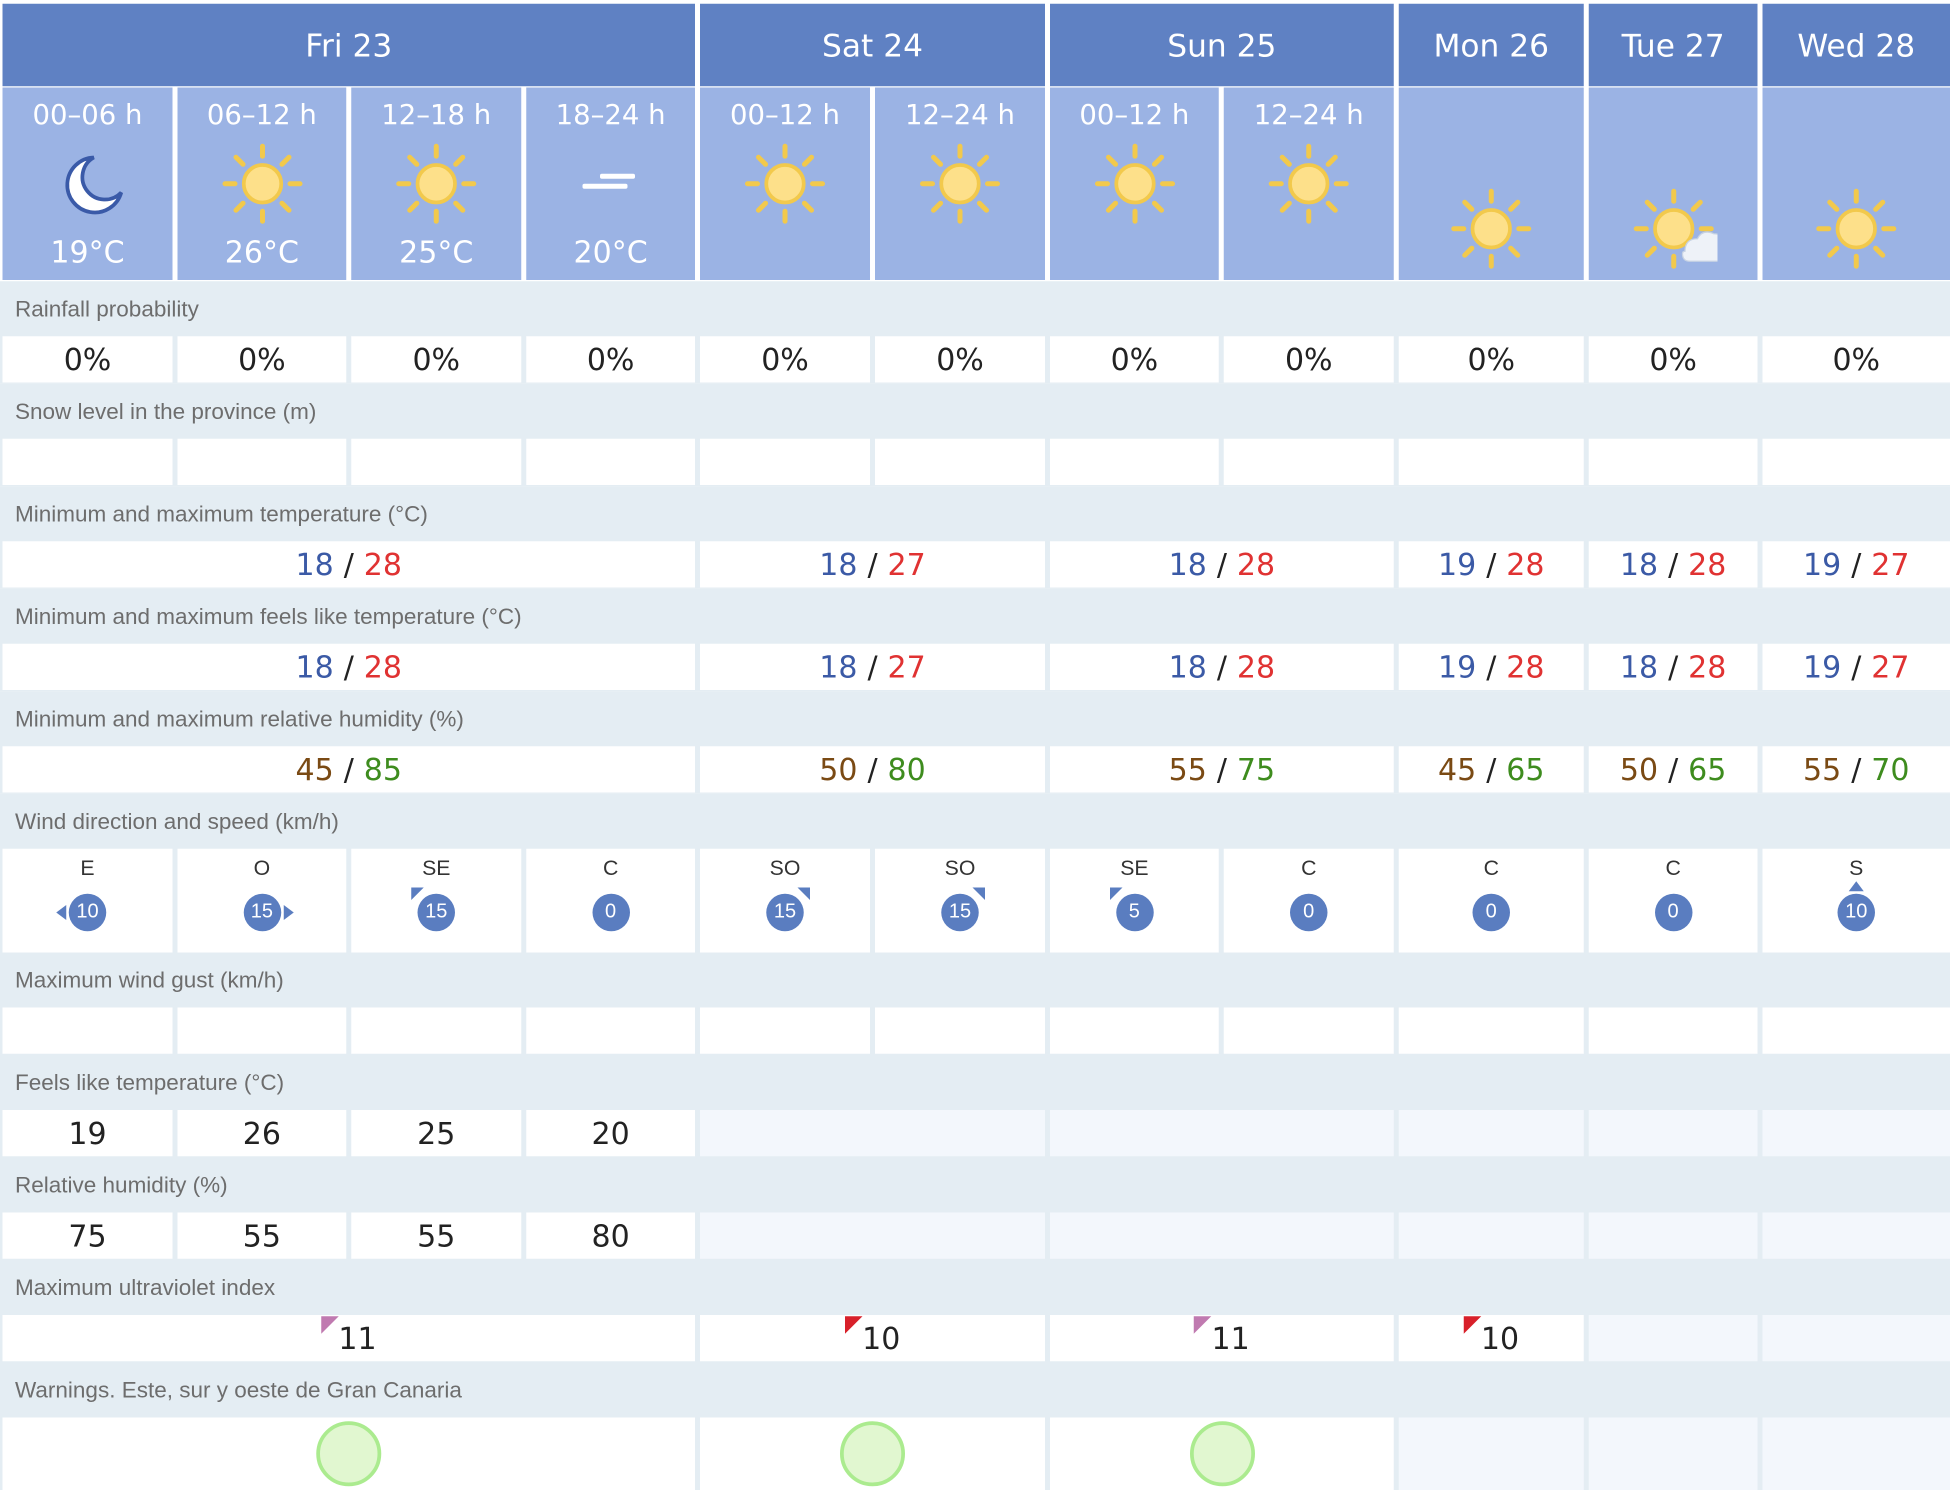  What do you see at coordinates (960, 116) in the screenshot?
I see `period-label: 12–24 h` at bounding box center [960, 116].